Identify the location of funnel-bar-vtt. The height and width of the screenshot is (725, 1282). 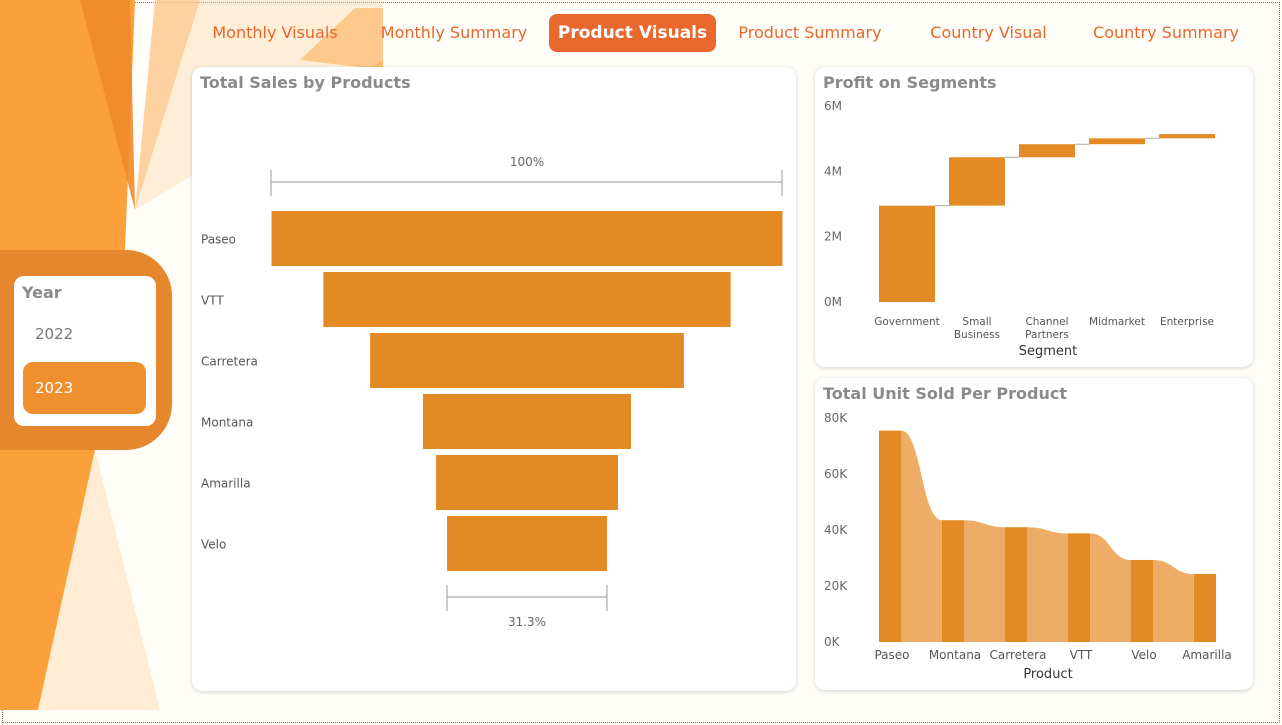
(527, 299).